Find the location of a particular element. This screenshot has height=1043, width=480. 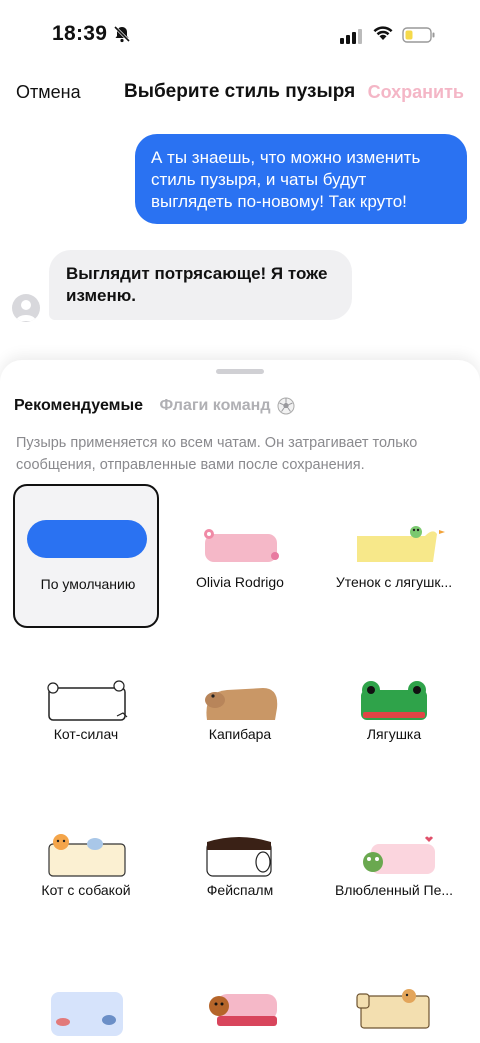

olivia-rodrigo-bubble-preview is located at coordinates (241, 545).